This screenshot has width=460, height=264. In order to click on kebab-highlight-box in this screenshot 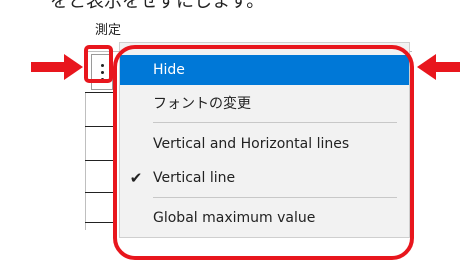, I will do `click(98, 64)`.